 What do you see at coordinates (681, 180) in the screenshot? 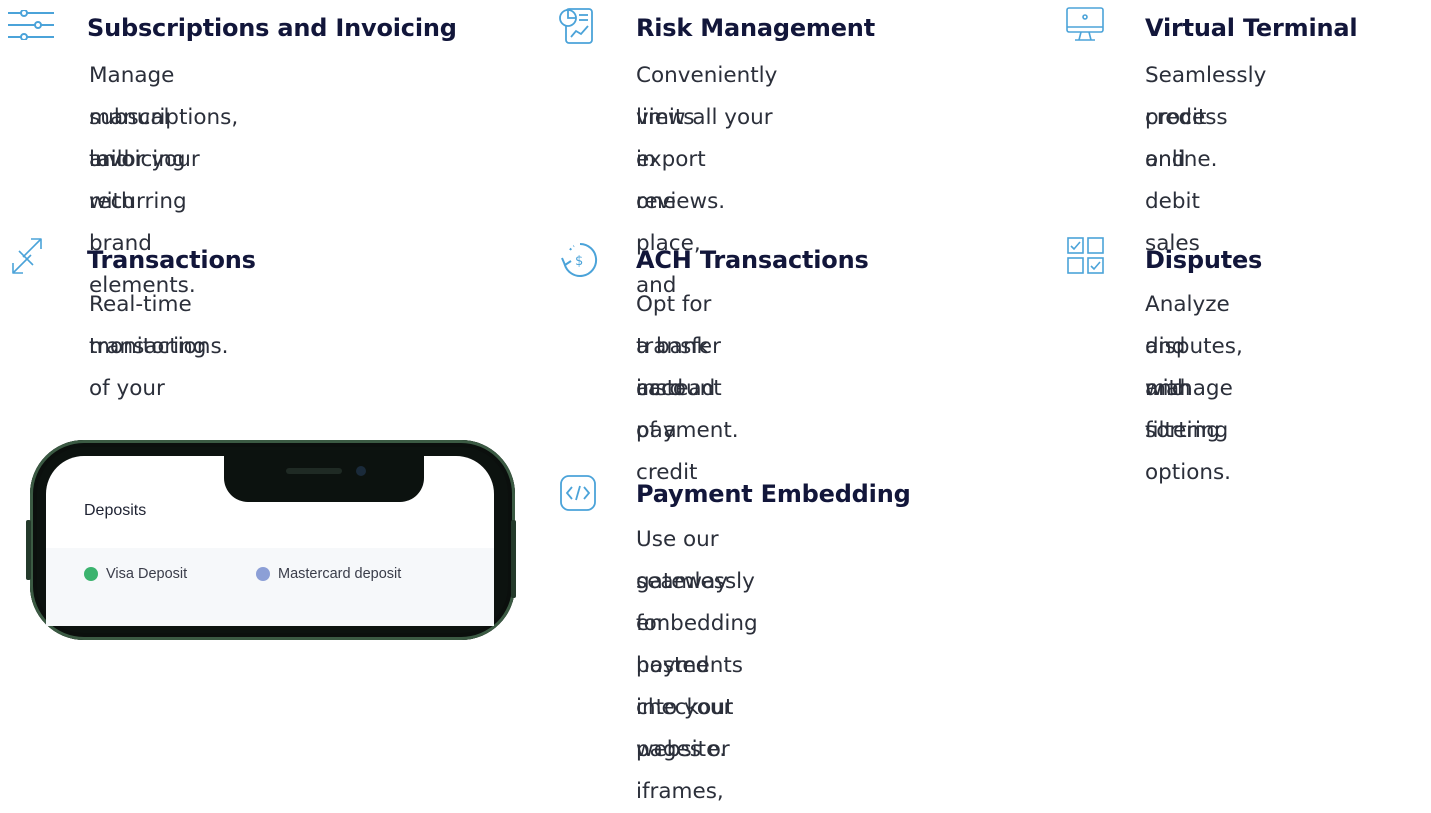
I see `feature-desc-line: export reviews.` at bounding box center [681, 180].